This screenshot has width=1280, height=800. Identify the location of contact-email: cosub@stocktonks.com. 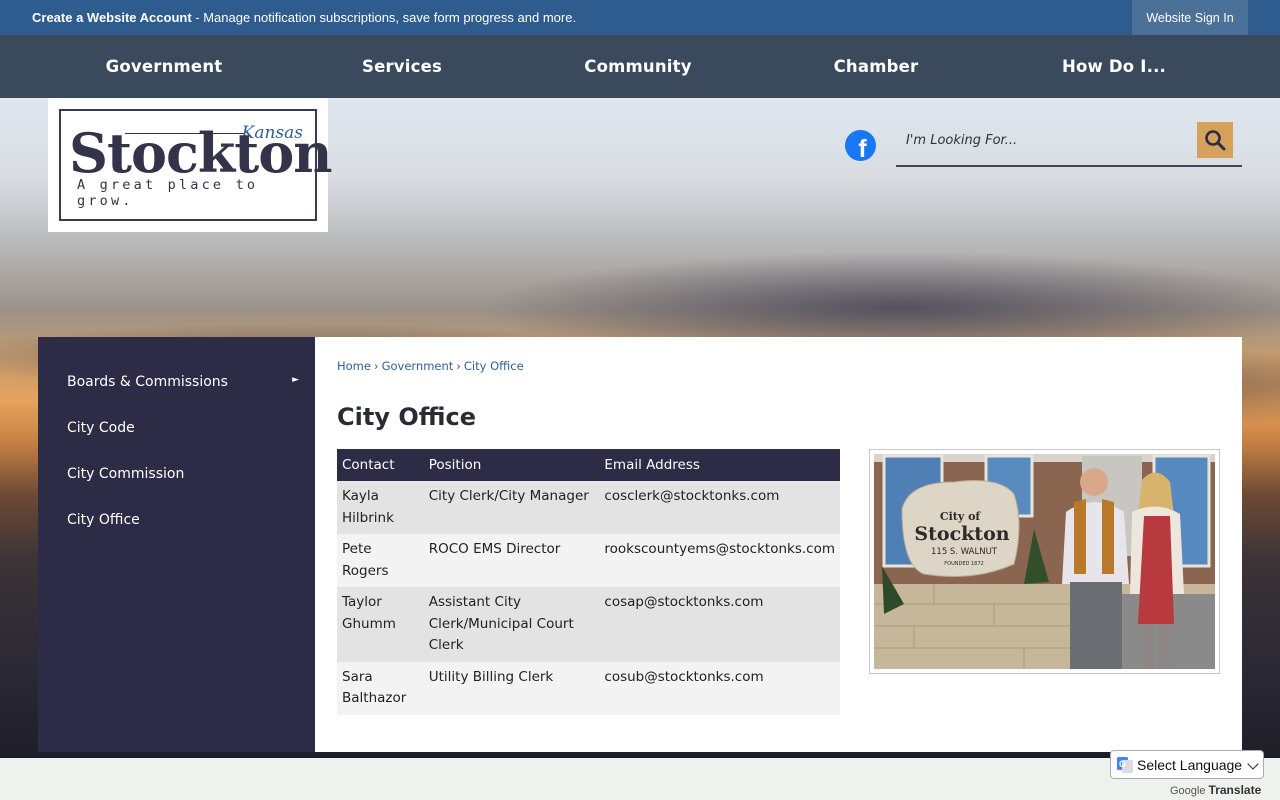
(719, 688).